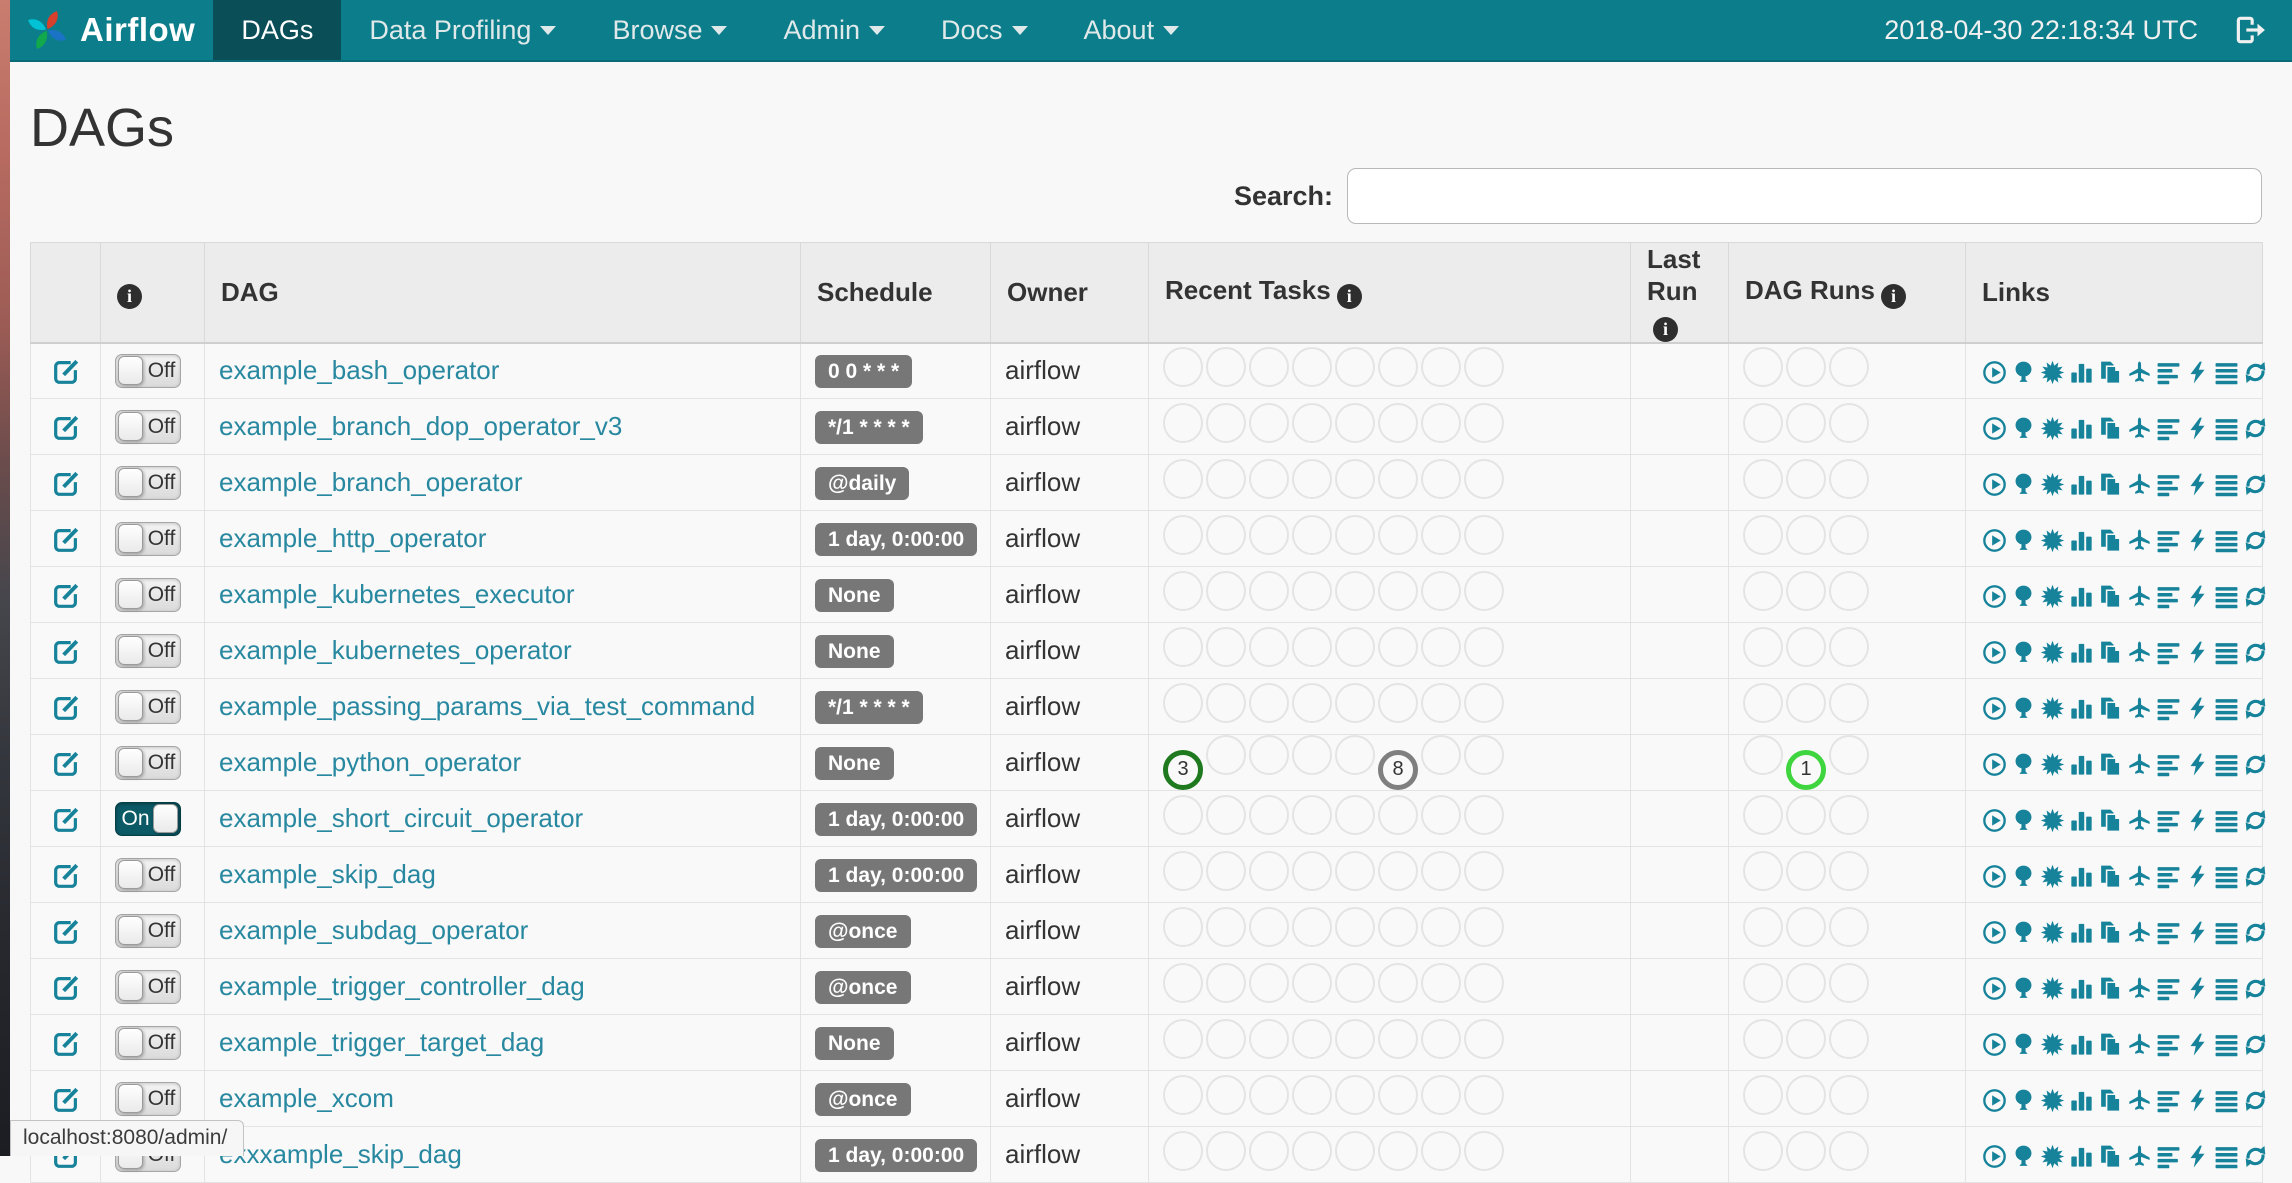 This screenshot has width=2292, height=1183. What do you see at coordinates (1804, 196) in the screenshot?
I see `search-input` at bounding box center [1804, 196].